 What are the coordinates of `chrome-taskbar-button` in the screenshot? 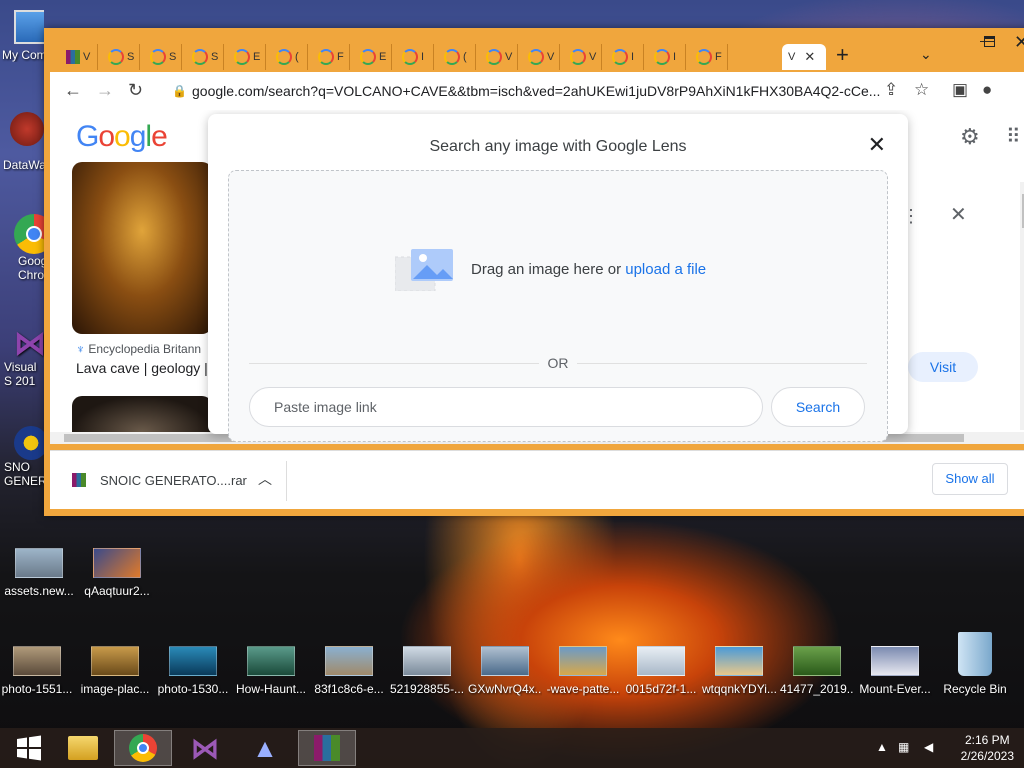 It's located at (143, 748).